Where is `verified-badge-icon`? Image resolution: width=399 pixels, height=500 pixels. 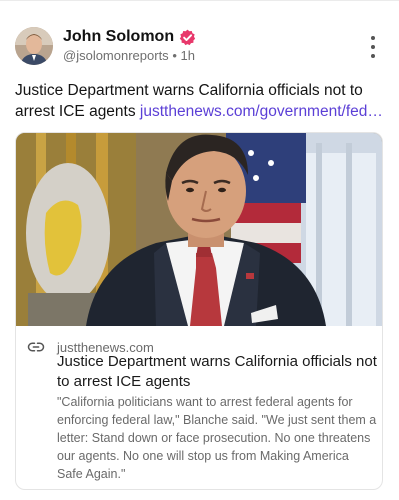
verified-badge-icon is located at coordinates (187, 37).